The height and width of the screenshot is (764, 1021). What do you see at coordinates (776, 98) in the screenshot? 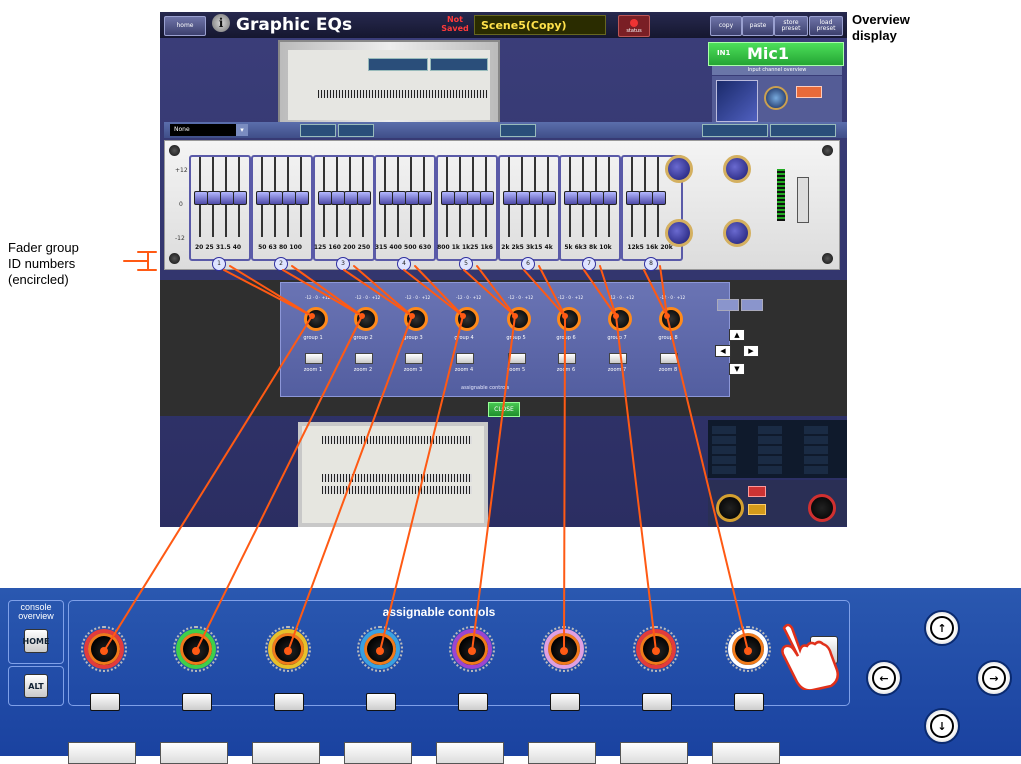
I see `overview-knob` at bounding box center [776, 98].